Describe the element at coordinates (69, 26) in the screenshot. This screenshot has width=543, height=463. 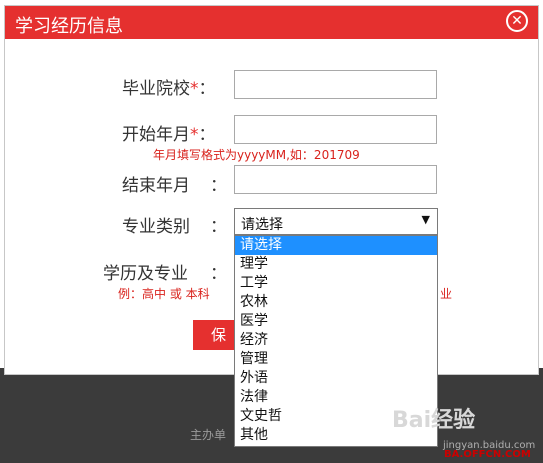
I see `dialog-title: 学习经历信息` at that location.